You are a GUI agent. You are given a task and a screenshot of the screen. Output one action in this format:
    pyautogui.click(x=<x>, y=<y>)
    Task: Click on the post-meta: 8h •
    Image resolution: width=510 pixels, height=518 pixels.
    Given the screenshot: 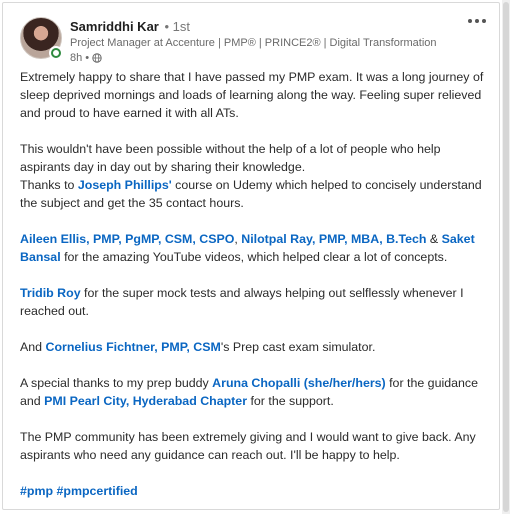 What is the action you would take?
    pyautogui.click(x=86, y=58)
    